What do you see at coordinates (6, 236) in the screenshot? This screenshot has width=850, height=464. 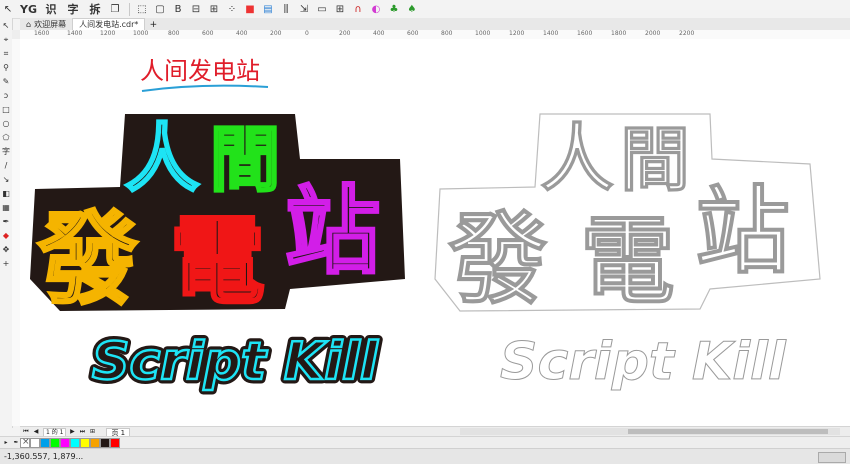 I see `fill-tool-icon: ◆` at bounding box center [6, 236].